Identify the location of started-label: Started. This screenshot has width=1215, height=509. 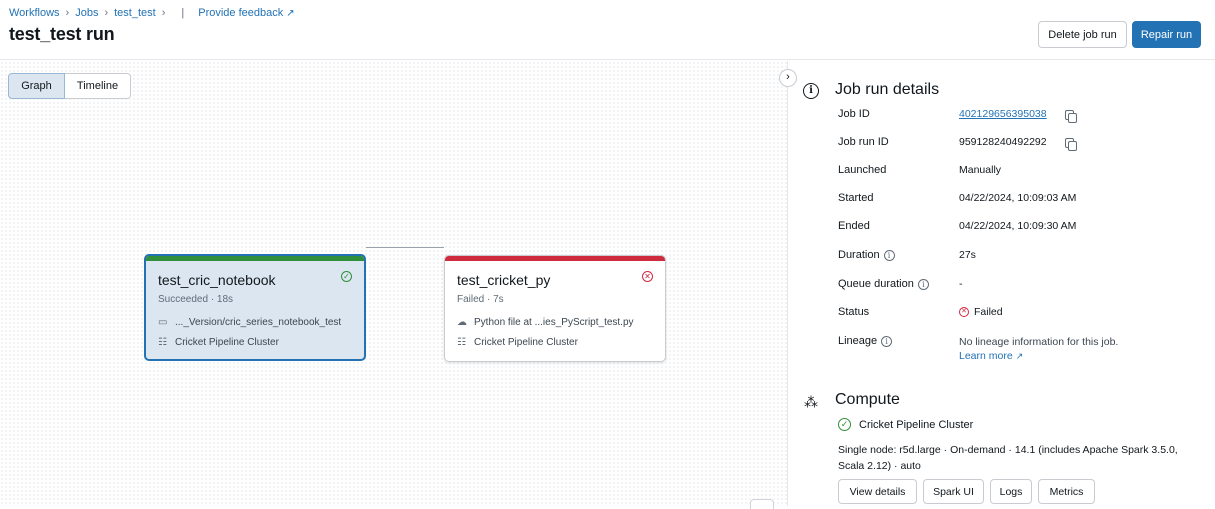
(856, 198).